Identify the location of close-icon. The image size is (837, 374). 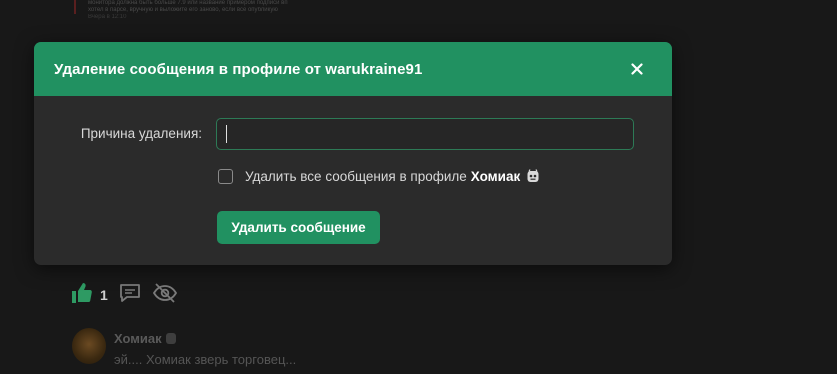
(637, 69).